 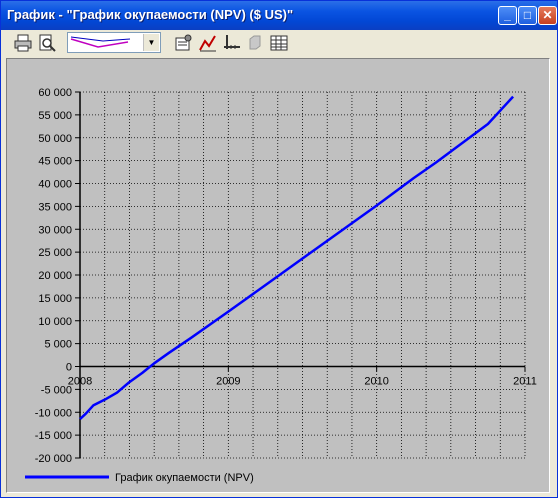 I want to click on x-tick-label: 2010, so click(x=376, y=382).